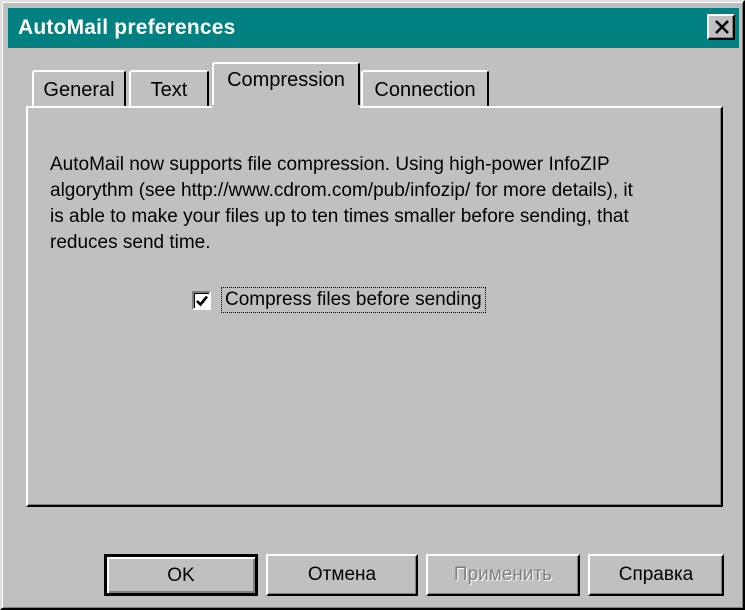 The width and height of the screenshot is (745, 610). I want to click on compress-files-checkbox, so click(201, 300).